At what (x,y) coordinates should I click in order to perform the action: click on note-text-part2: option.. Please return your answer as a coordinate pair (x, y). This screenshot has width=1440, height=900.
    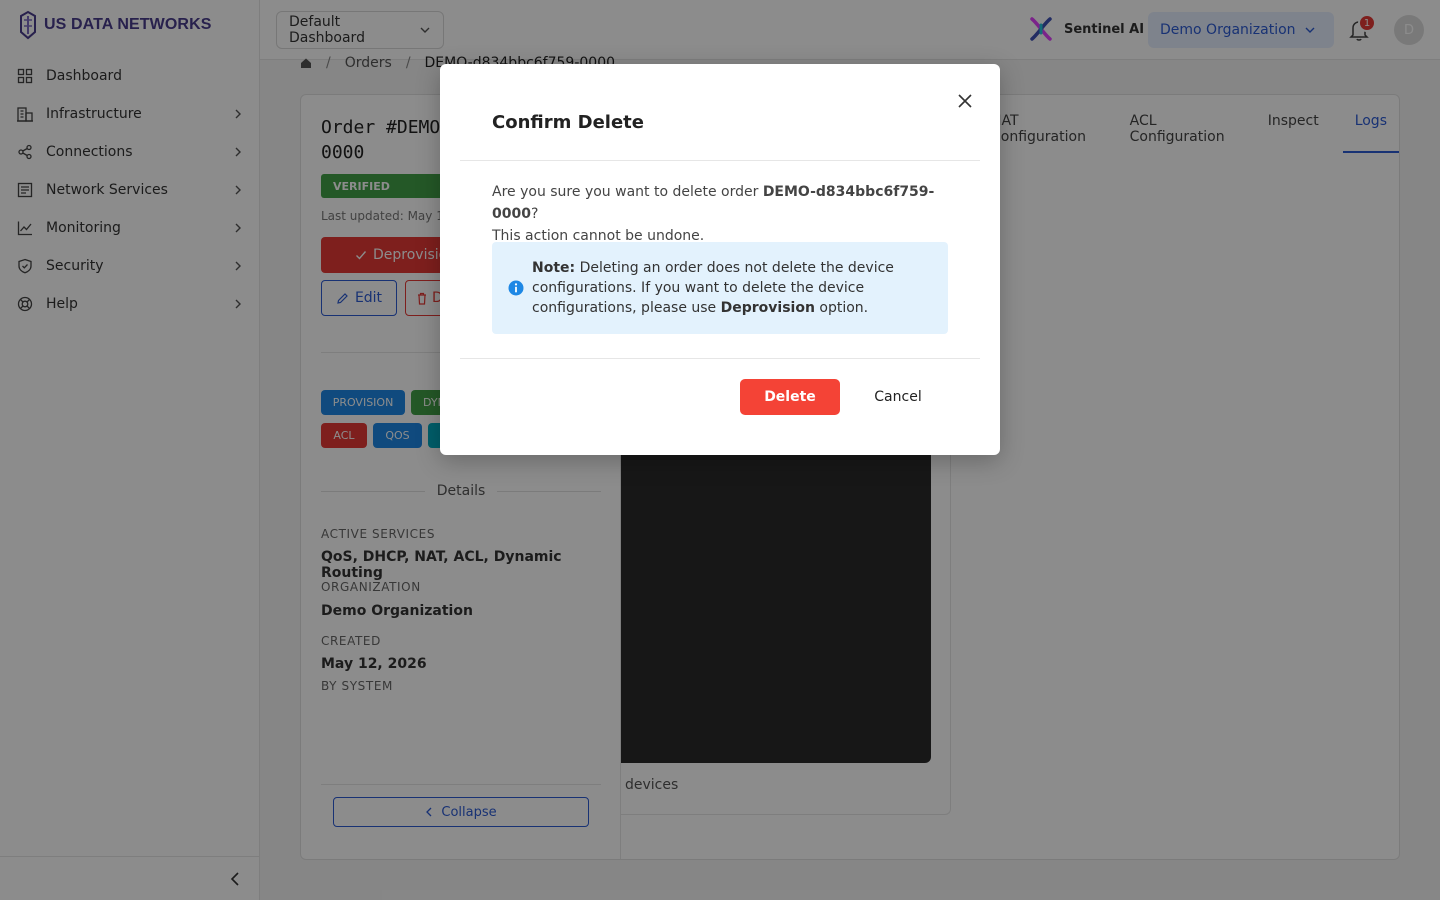
    Looking at the image, I should click on (841, 308).